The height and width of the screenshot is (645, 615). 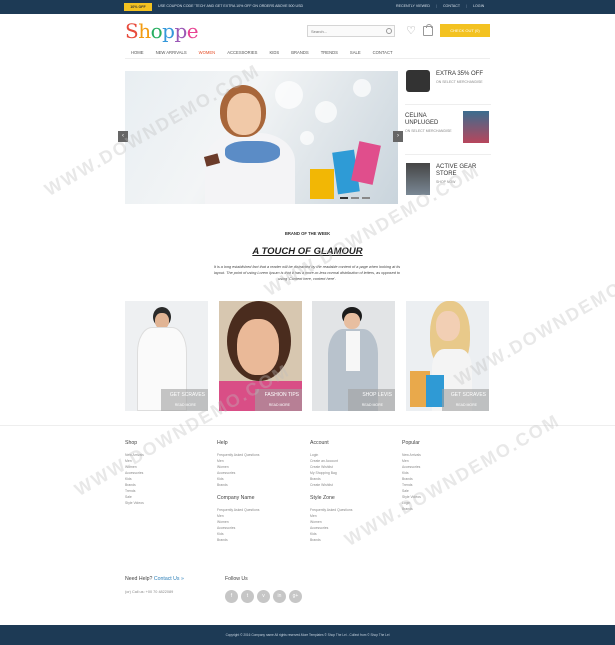 What do you see at coordinates (236, 498) in the screenshot?
I see `footer-heading: Company Name` at bounding box center [236, 498].